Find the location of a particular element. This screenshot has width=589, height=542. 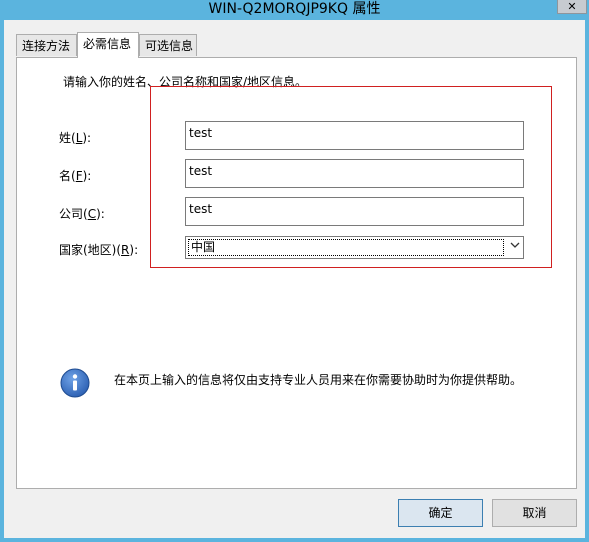

close-icon: ✕ is located at coordinates (572, 6).